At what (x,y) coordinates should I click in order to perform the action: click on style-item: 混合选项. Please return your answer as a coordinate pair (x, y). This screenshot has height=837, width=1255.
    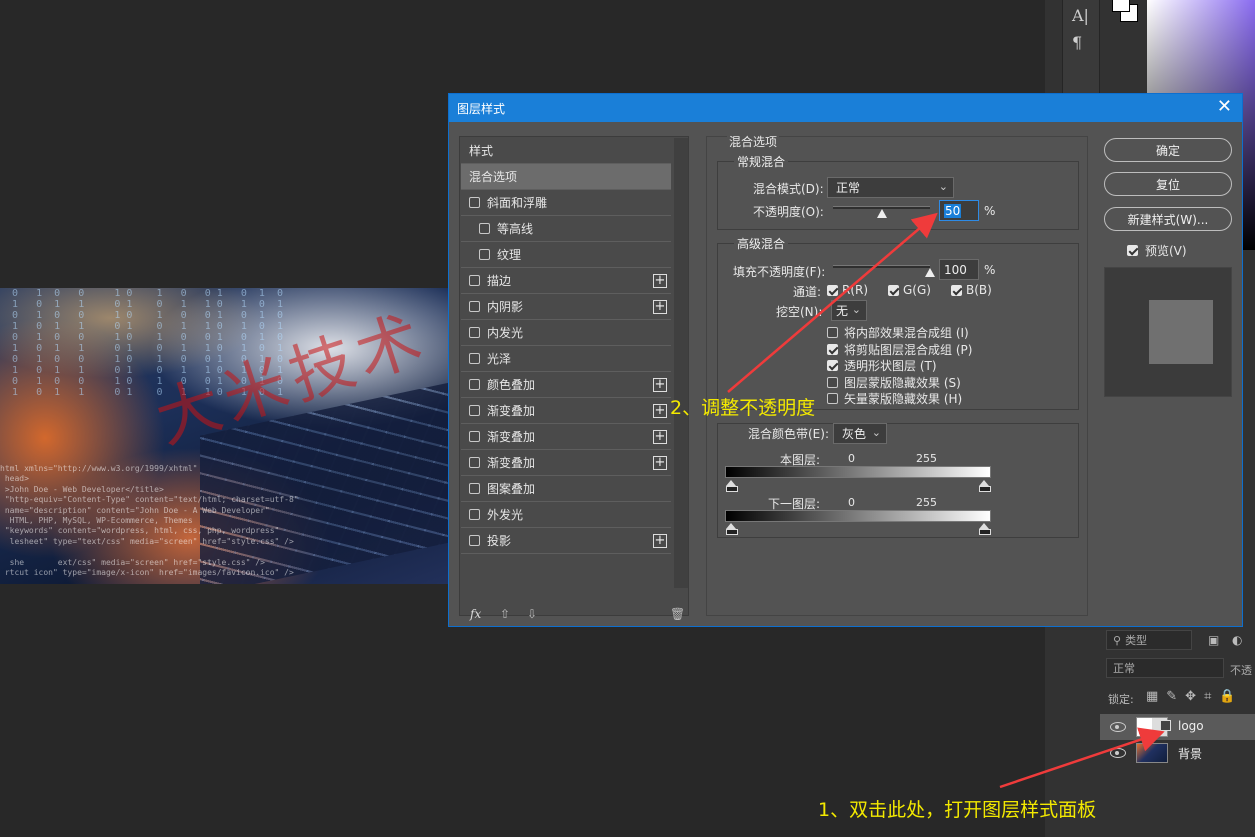
    Looking at the image, I should click on (566, 177).